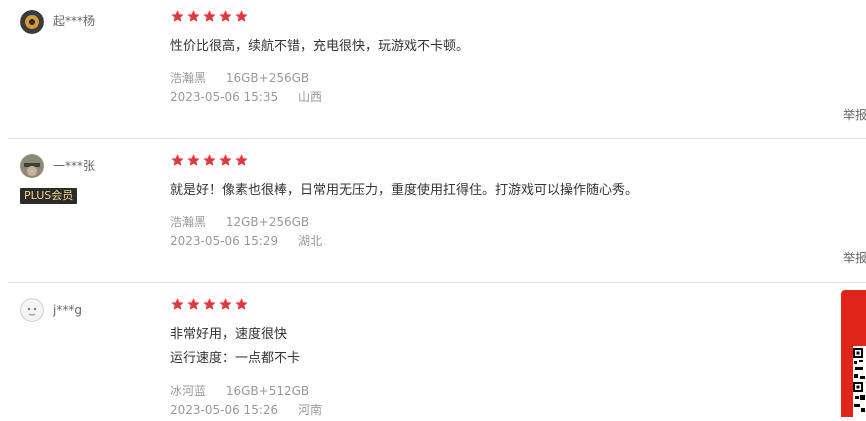 This screenshot has width=866, height=421. I want to click on review-date: 2023-05-06 15:26, so click(224, 410).